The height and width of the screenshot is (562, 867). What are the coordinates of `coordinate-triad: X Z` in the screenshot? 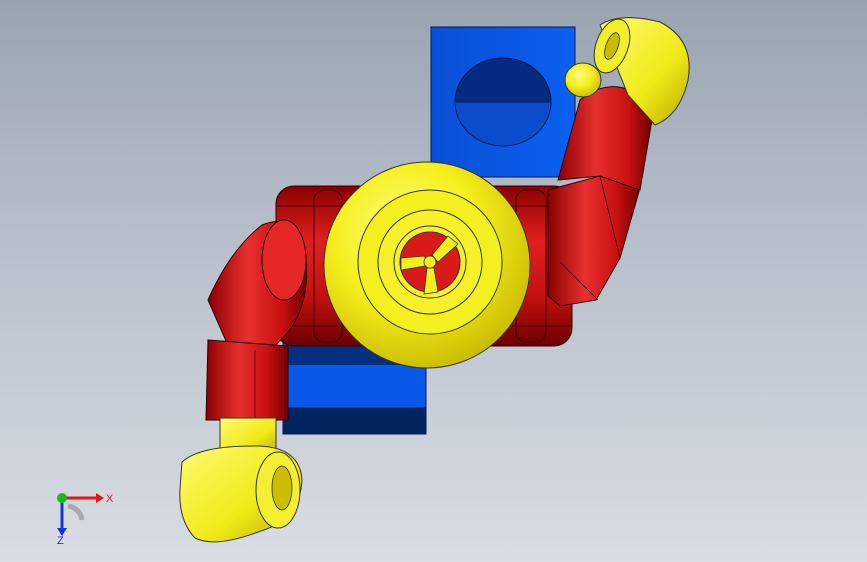 It's located at (85, 520).